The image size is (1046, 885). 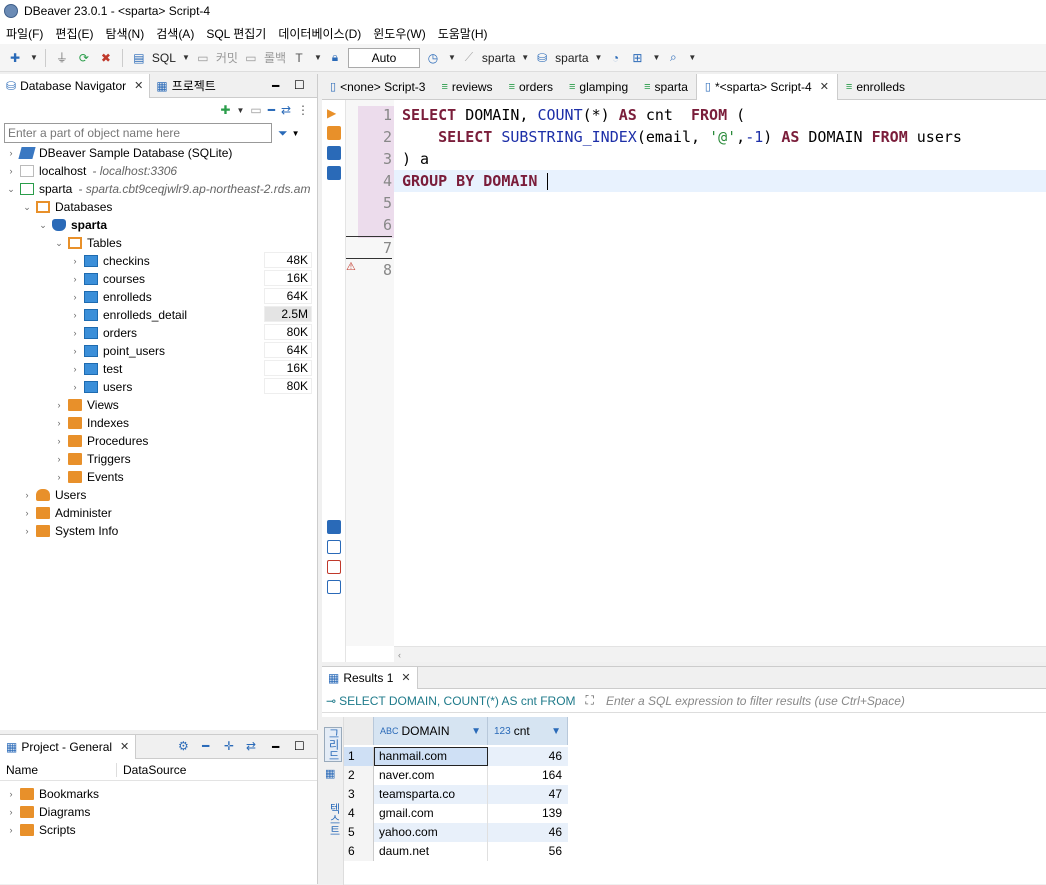 What do you see at coordinates (96, 369) in the screenshot?
I see `tree-node-table: › test` at bounding box center [96, 369].